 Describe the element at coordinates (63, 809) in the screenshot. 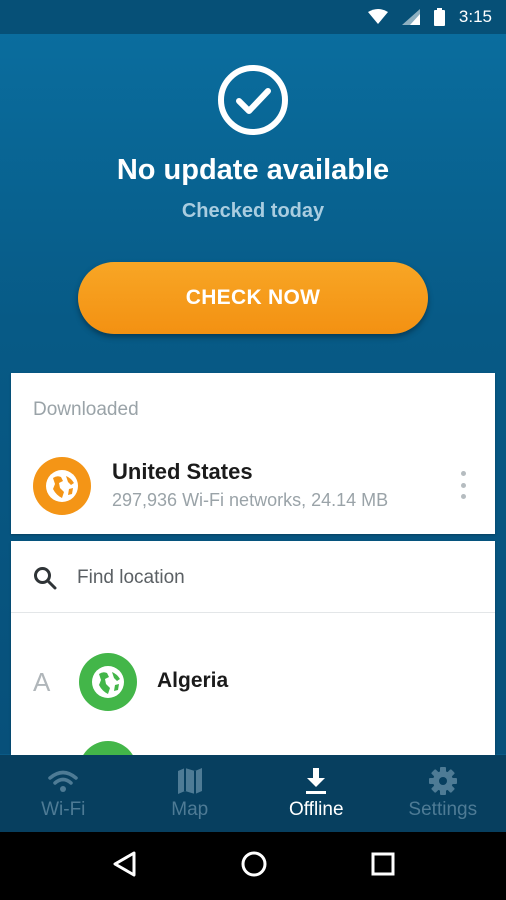

I see `tab-label: Wi-Fi` at that location.